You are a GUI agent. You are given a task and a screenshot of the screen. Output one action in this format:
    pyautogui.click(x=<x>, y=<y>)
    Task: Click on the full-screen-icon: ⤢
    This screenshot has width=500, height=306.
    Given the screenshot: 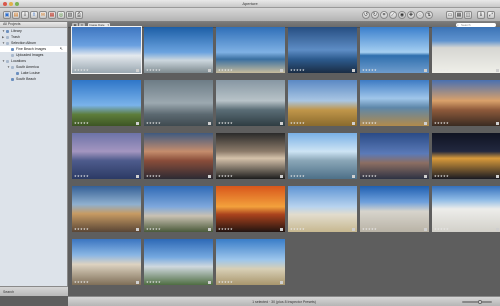 What is the action you would take?
    pyautogui.click(x=491, y=15)
    